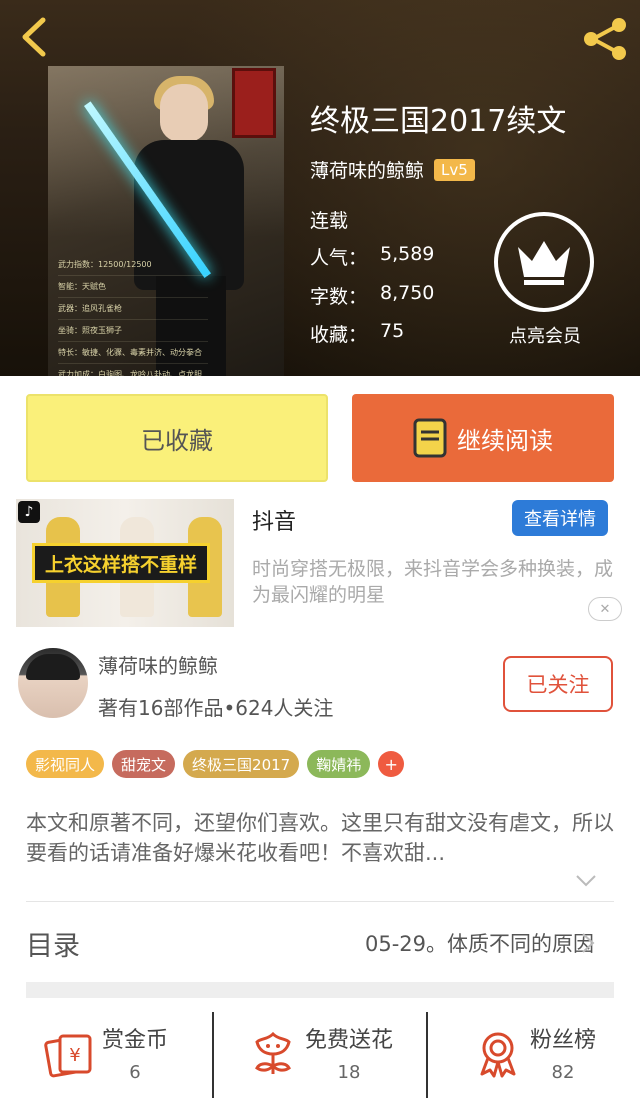  What do you see at coordinates (121, 563) in the screenshot?
I see `ad-banner-text: 上衣这样搭不重样` at bounding box center [121, 563].